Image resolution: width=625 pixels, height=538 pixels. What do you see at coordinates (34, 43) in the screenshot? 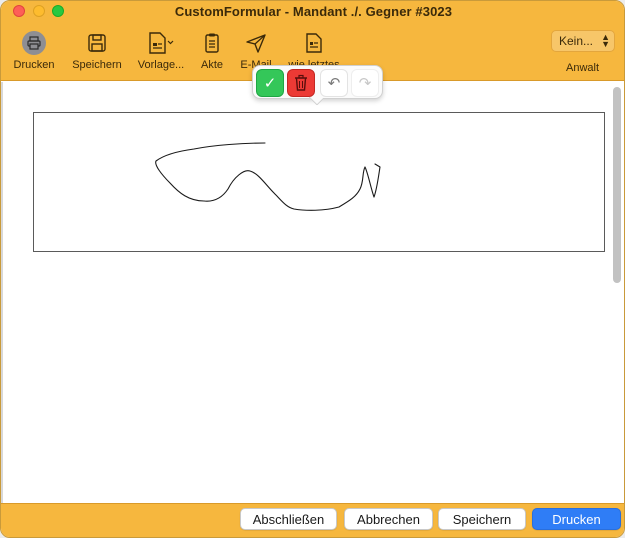
I see `printer-icon` at bounding box center [34, 43].